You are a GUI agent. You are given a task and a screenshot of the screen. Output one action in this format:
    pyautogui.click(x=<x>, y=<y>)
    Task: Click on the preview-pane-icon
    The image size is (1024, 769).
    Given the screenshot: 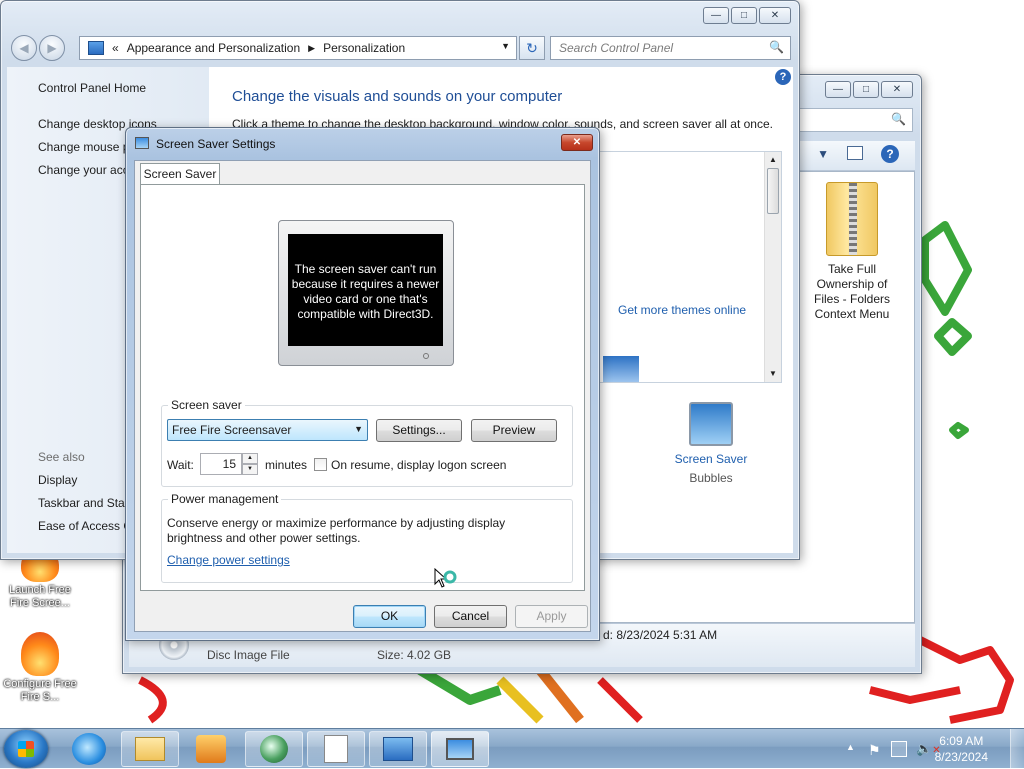 What is the action you would take?
    pyautogui.click(x=855, y=153)
    